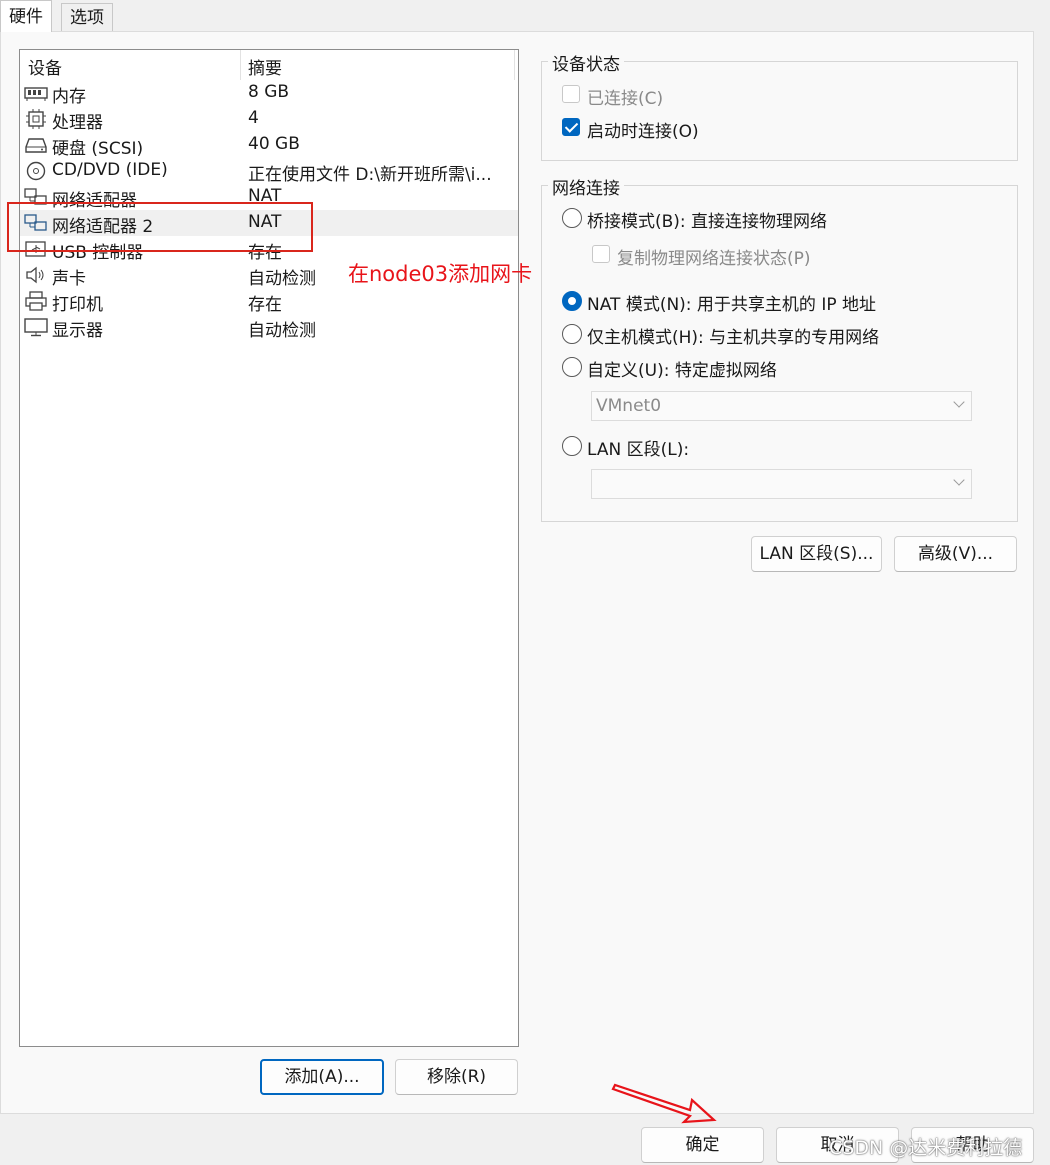 The width and height of the screenshot is (1050, 1165). I want to click on custom-radio, so click(572, 367).